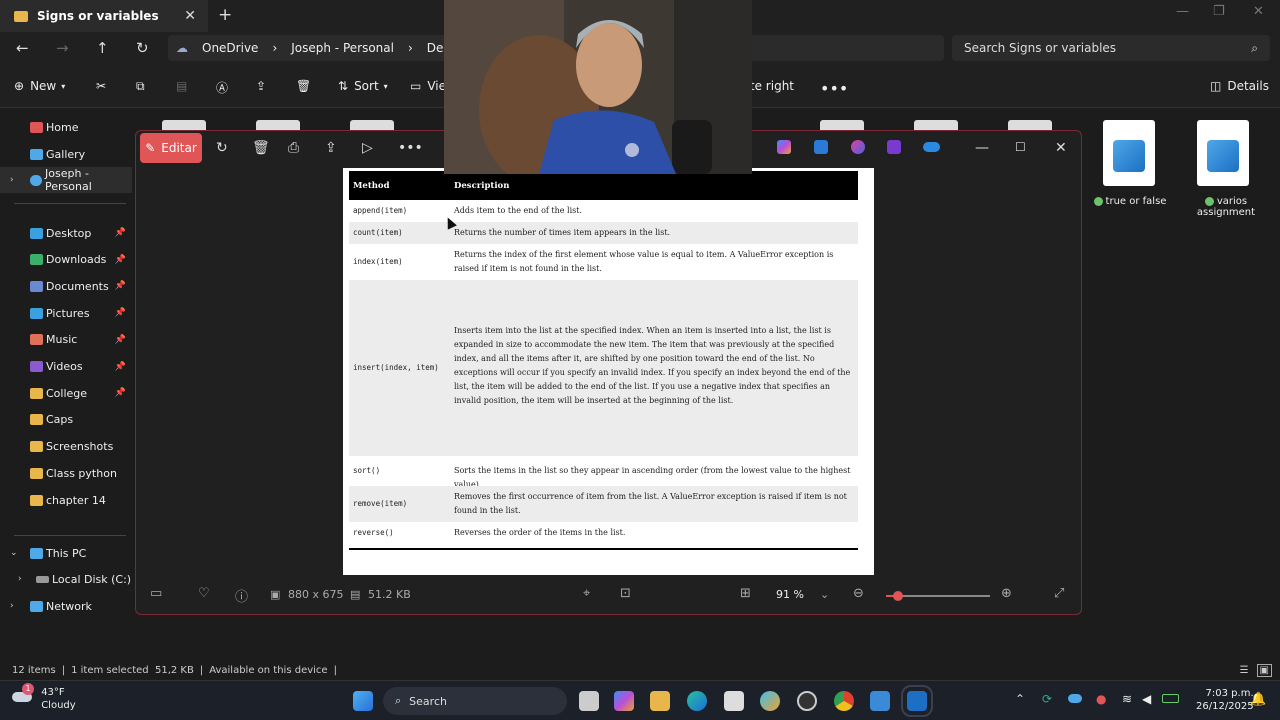 The width and height of the screenshot is (1280, 720). I want to click on task-view-icon, so click(589, 701).